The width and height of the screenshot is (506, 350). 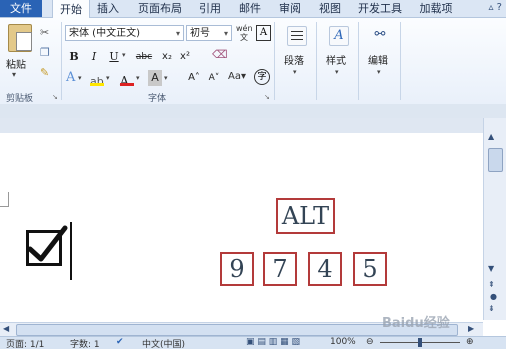 What do you see at coordinates (343, 342) in the screenshot?
I see `zoom-level: 100%` at bounding box center [343, 342].